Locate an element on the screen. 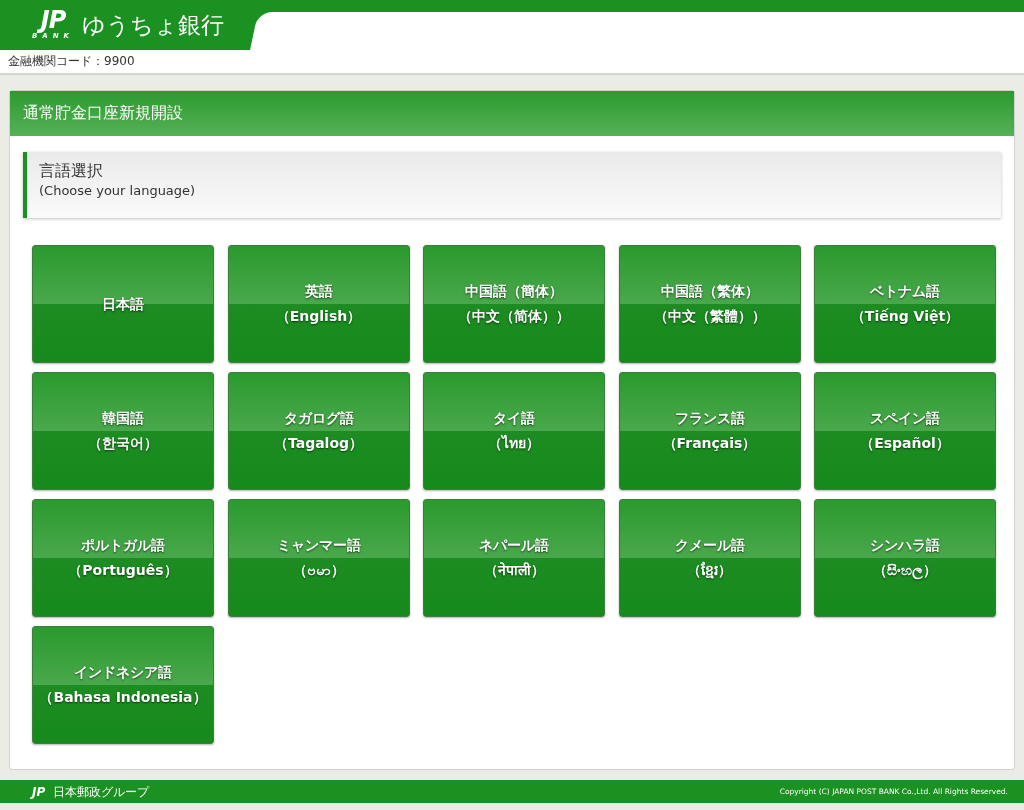  footer-logo: JP is located at coordinates (39, 792).